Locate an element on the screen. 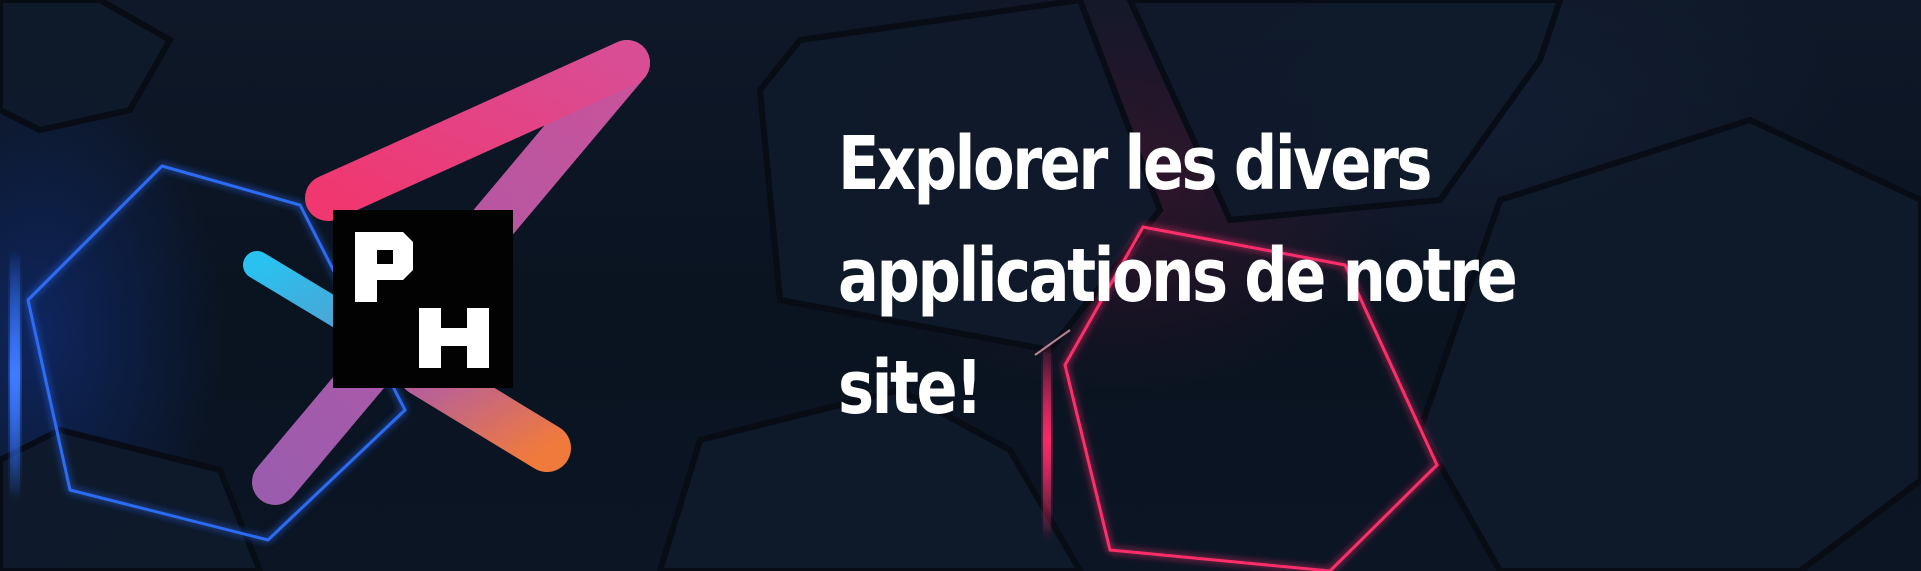 The image size is (1921, 571). ph-monogram-badge is located at coordinates (423, 299).